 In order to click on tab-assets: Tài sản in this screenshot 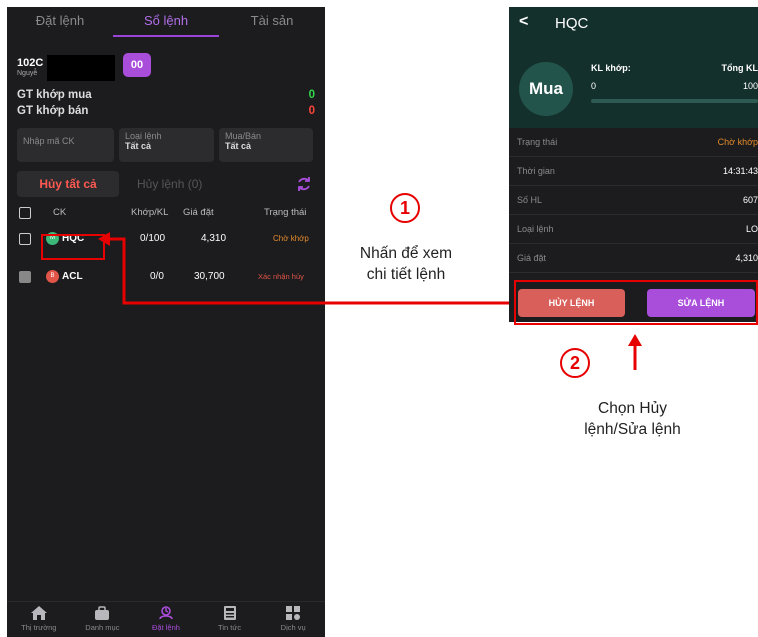, I will do `click(272, 22)`.